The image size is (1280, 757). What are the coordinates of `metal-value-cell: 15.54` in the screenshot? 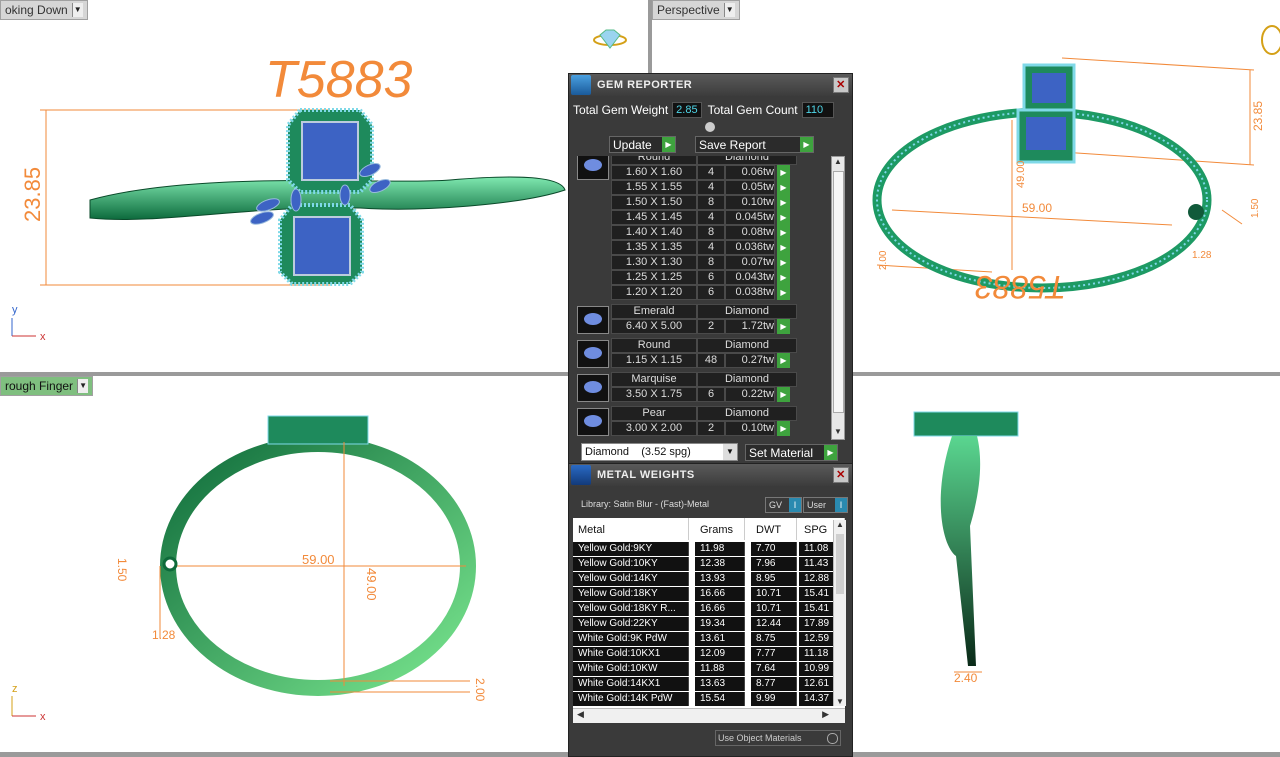 It's located at (720, 699).